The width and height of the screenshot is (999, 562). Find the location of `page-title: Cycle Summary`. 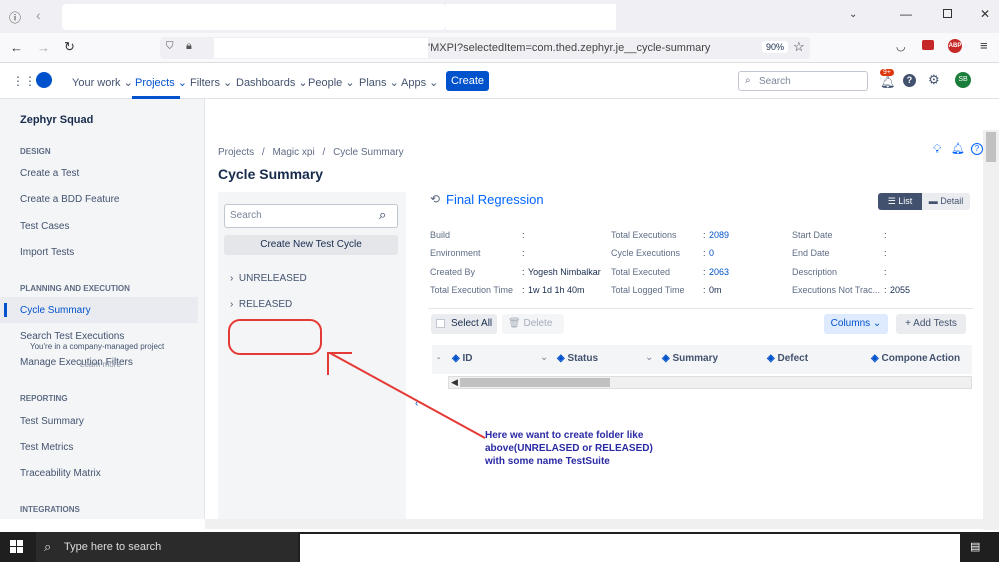

page-title: Cycle Summary is located at coordinates (271, 174).